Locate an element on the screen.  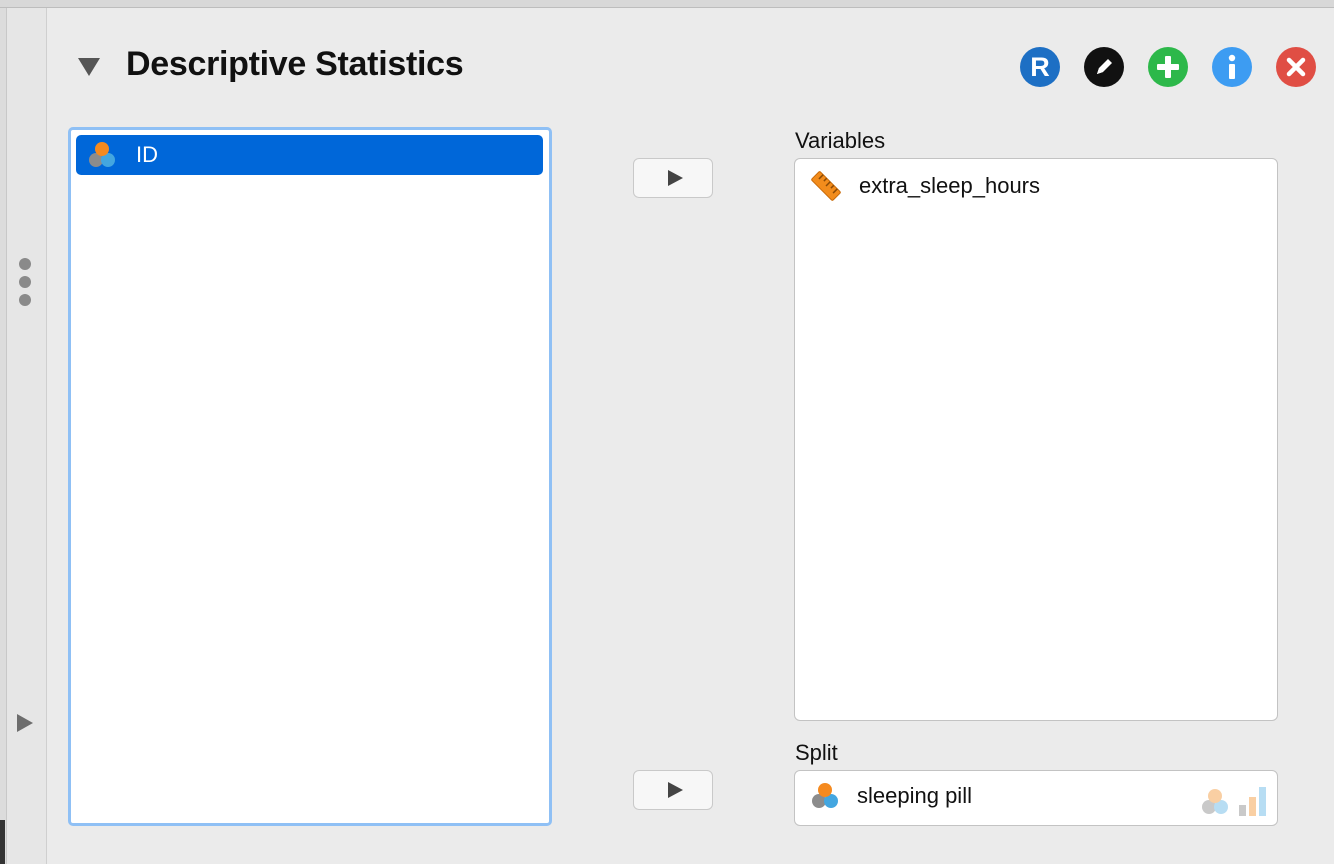
list-item-label: ID is located at coordinates (147, 154).